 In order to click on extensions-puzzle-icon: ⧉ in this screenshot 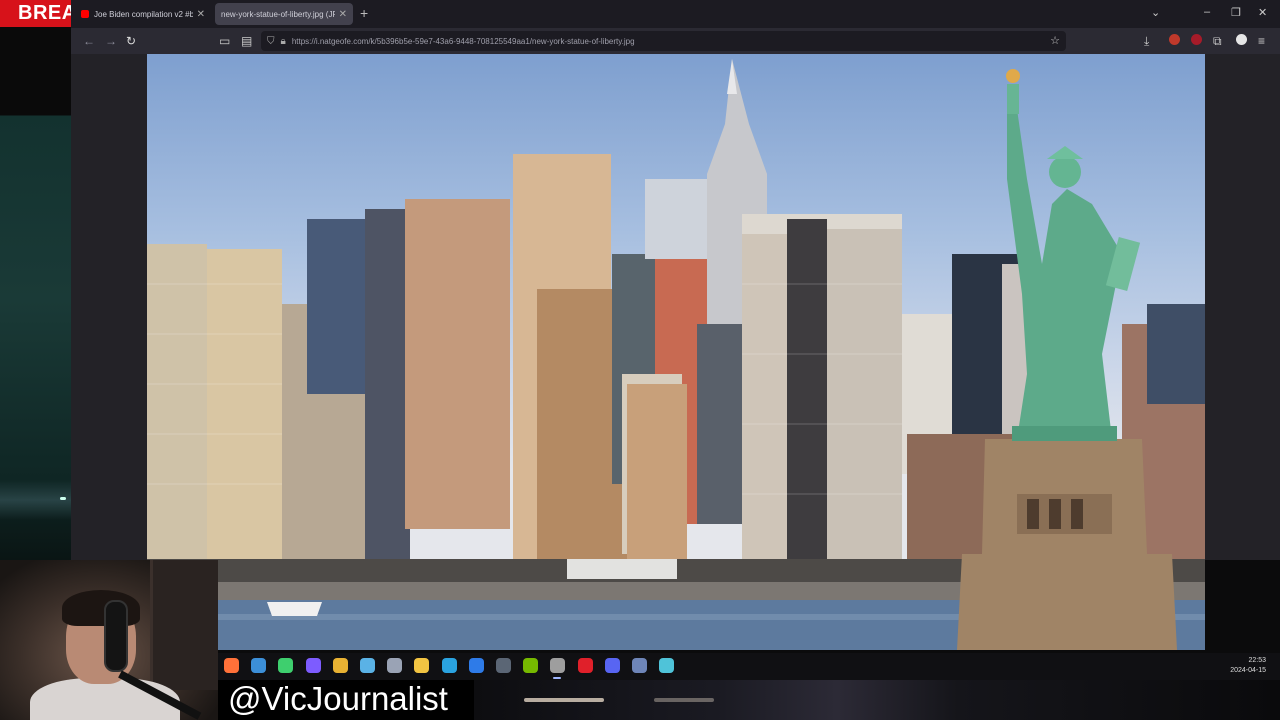, I will do `click(1217, 41)`.